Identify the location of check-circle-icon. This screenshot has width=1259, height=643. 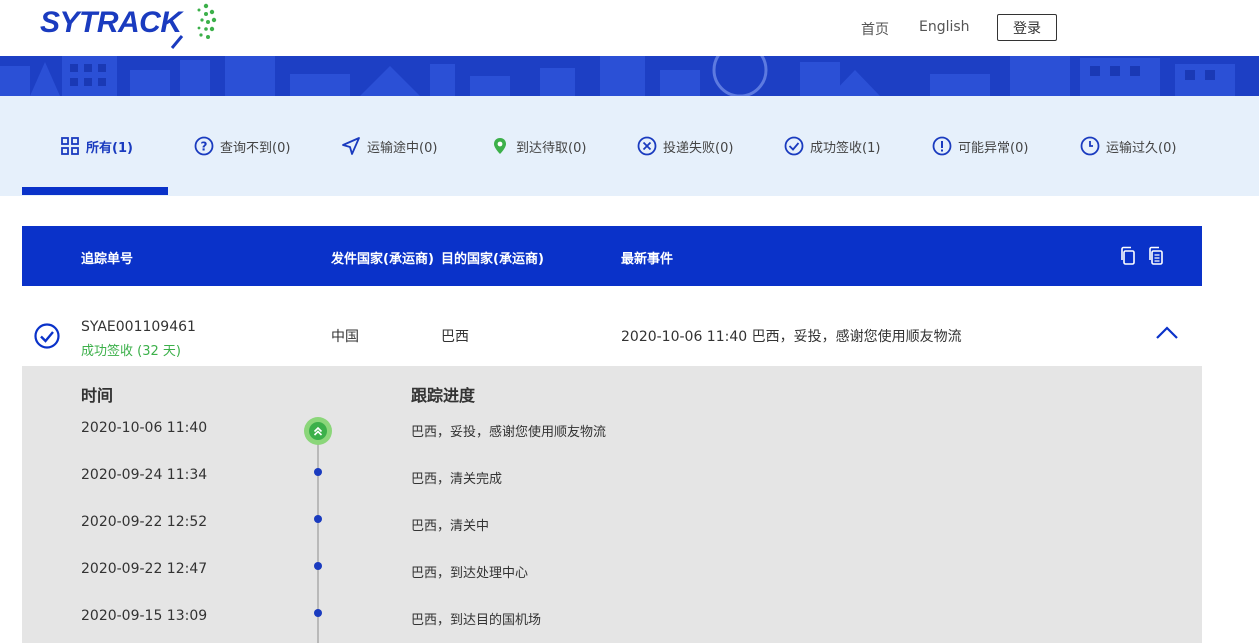
(794, 146).